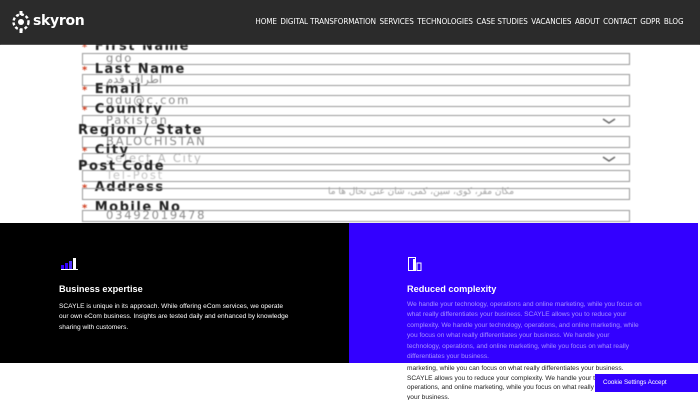 This screenshot has height=400, width=700. I want to click on reduced-complexity-title: Reduced complexity, so click(452, 289).